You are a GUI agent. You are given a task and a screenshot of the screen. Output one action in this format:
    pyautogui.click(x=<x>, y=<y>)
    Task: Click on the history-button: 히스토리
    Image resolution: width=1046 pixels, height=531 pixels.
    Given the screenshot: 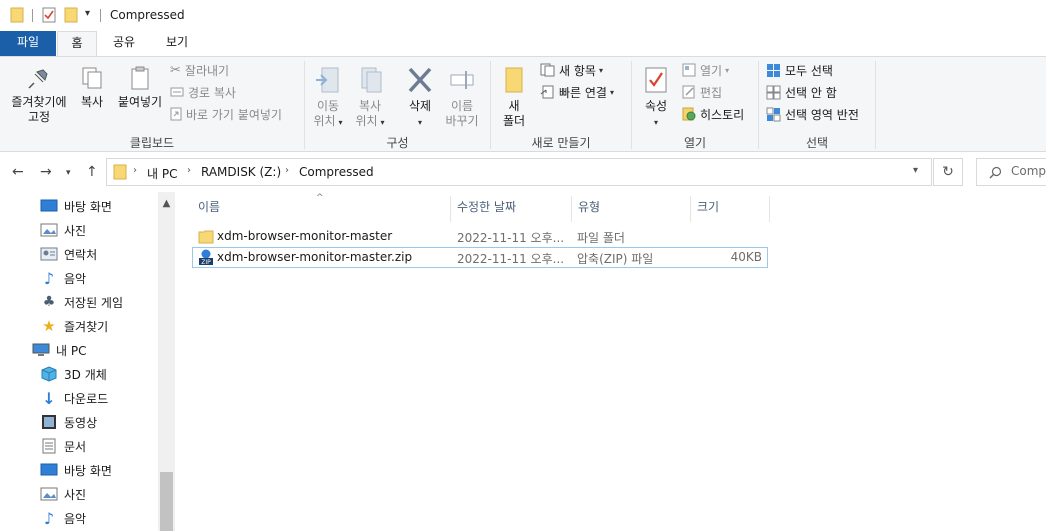 What is the action you would take?
    pyautogui.click(x=713, y=114)
    